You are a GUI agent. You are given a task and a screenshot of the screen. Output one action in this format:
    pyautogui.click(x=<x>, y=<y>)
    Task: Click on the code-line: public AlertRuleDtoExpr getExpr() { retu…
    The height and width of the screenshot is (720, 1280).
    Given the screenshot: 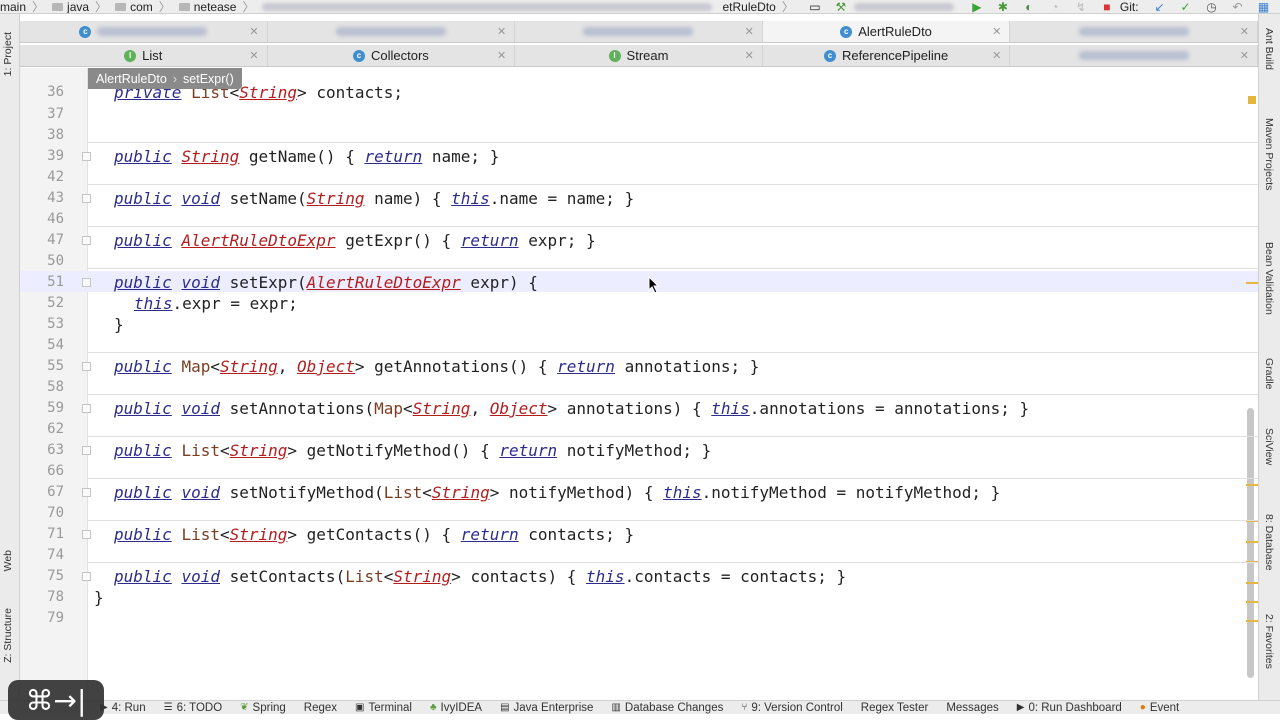 What is the action you would take?
    pyautogui.click(x=355, y=240)
    